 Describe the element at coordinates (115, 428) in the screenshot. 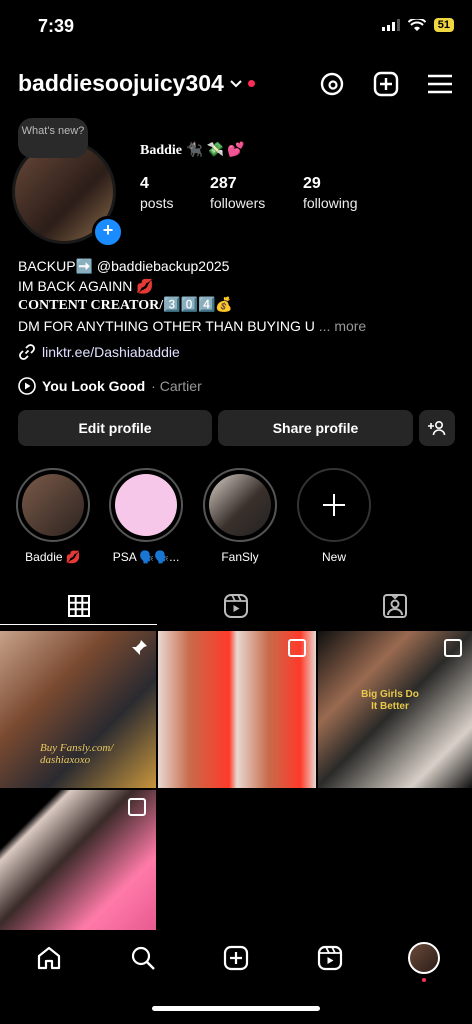

I see `edit-profile-button: Edit profile` at that location.